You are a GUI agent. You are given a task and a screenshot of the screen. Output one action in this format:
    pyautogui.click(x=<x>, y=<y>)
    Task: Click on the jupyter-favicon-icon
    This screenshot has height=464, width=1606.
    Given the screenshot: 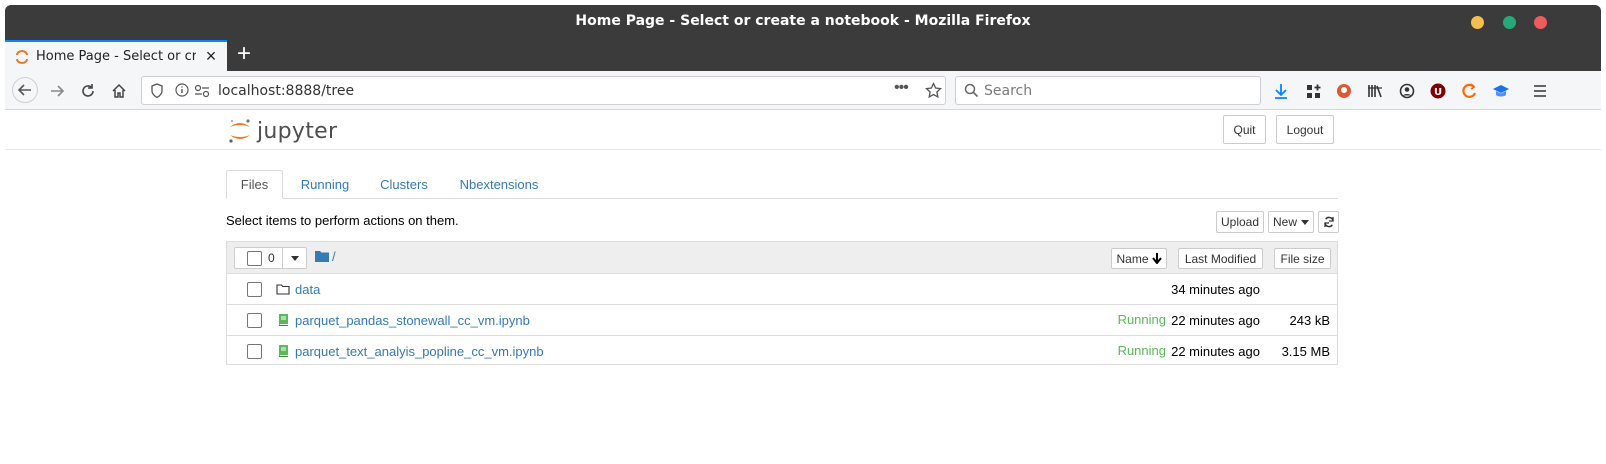 What is the action you would take?
    pyautogui.click(x=22, y=57)
    